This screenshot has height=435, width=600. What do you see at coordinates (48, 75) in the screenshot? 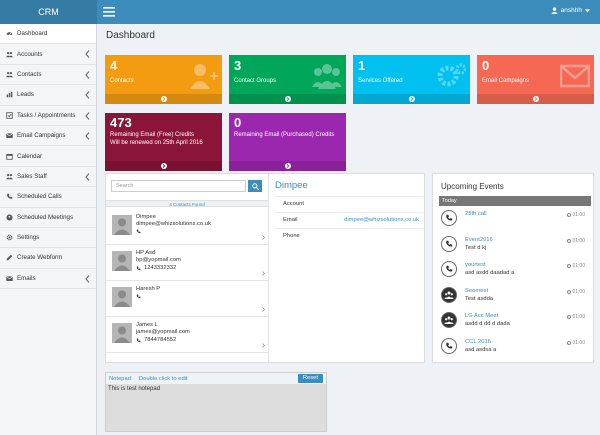
I see `sidebar-item-contacts: Contacts` at bounding box center [48, 75].